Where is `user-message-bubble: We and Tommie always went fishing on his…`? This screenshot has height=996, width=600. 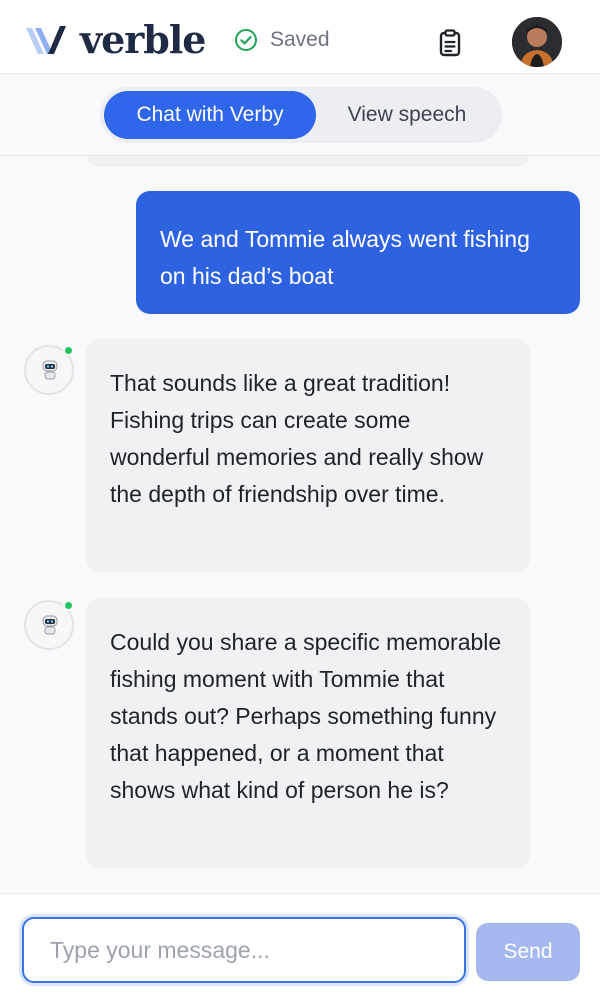 user-message-bubble: We and Tommie always went fishing on his… is located at coordinates (358, 252).